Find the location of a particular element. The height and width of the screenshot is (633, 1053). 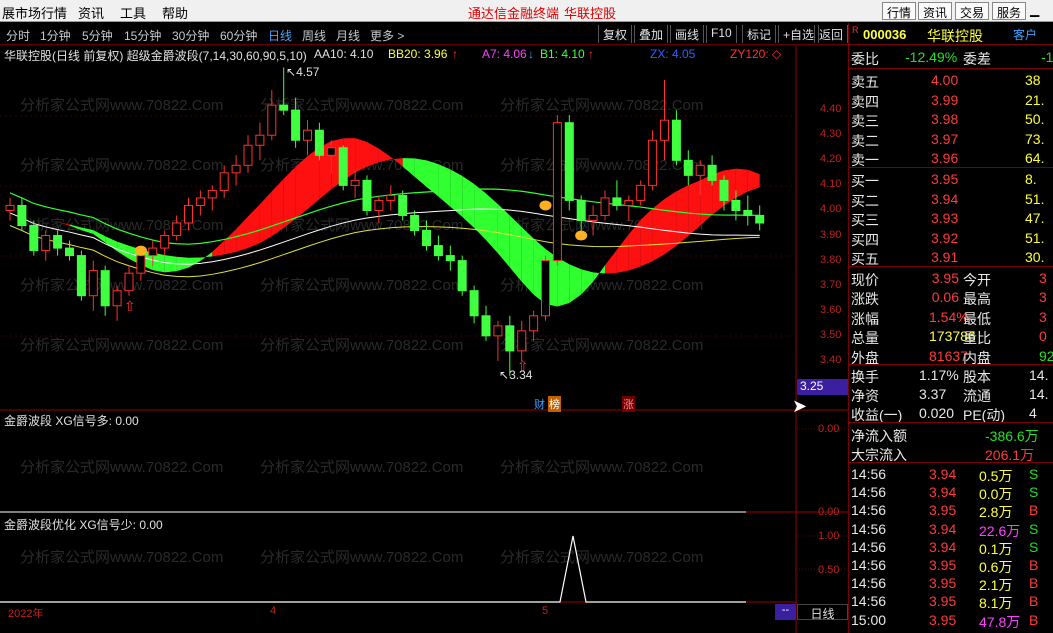

period-more: 更多 > is located at coordinates (387, 35).